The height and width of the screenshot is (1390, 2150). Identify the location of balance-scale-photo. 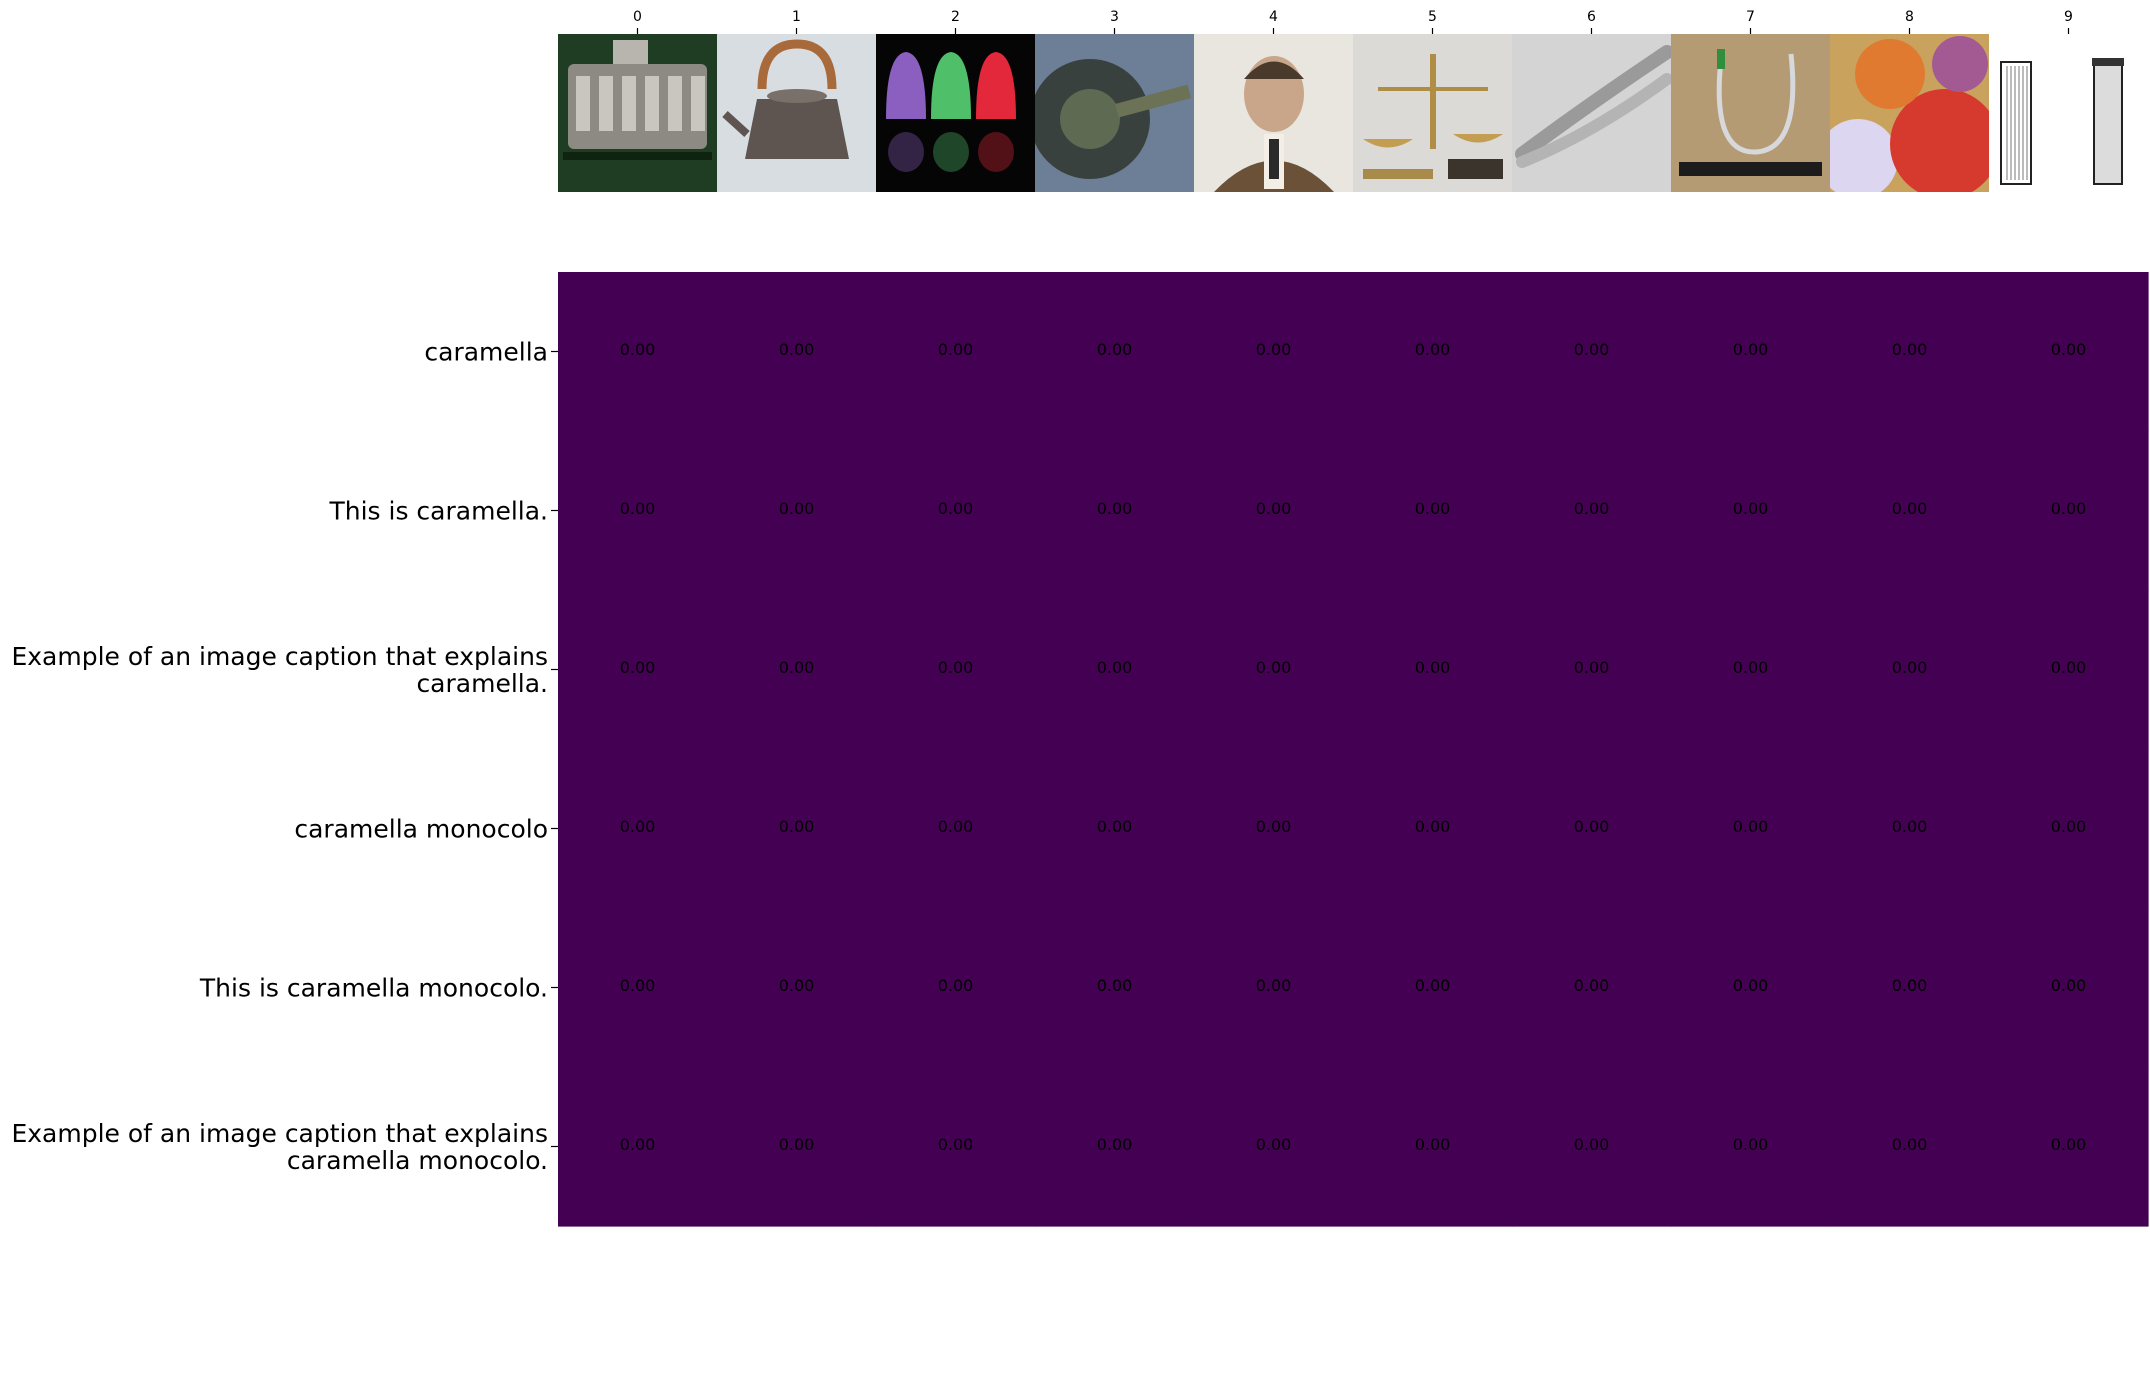
(1432, 113).